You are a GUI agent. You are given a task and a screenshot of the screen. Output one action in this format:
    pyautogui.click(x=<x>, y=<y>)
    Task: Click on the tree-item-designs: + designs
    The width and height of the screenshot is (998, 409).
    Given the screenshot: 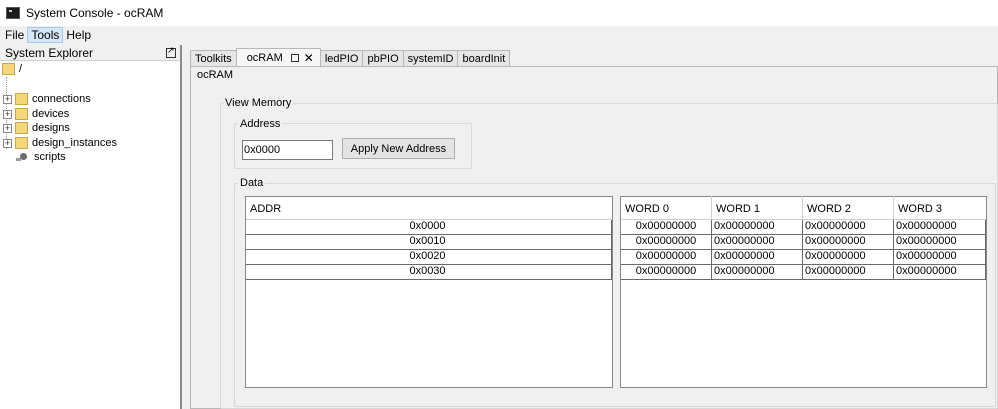 What is the action you would take?
    pyautogui.click(x=36, y=128)
    